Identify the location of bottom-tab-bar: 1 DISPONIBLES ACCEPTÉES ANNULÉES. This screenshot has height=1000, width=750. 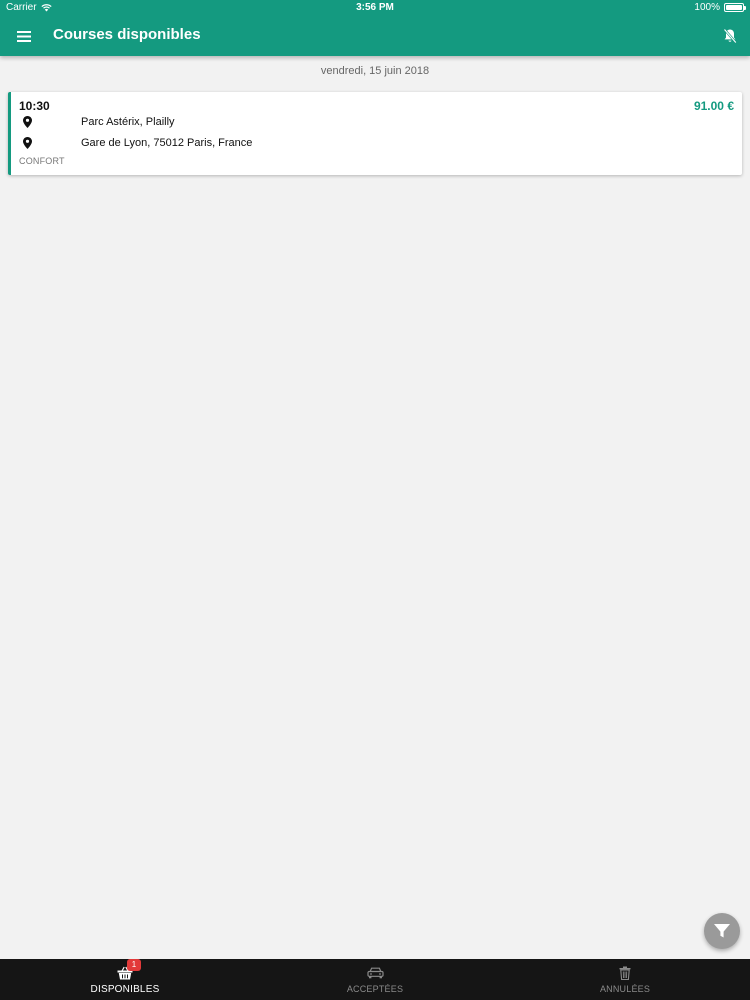
(375, 979).